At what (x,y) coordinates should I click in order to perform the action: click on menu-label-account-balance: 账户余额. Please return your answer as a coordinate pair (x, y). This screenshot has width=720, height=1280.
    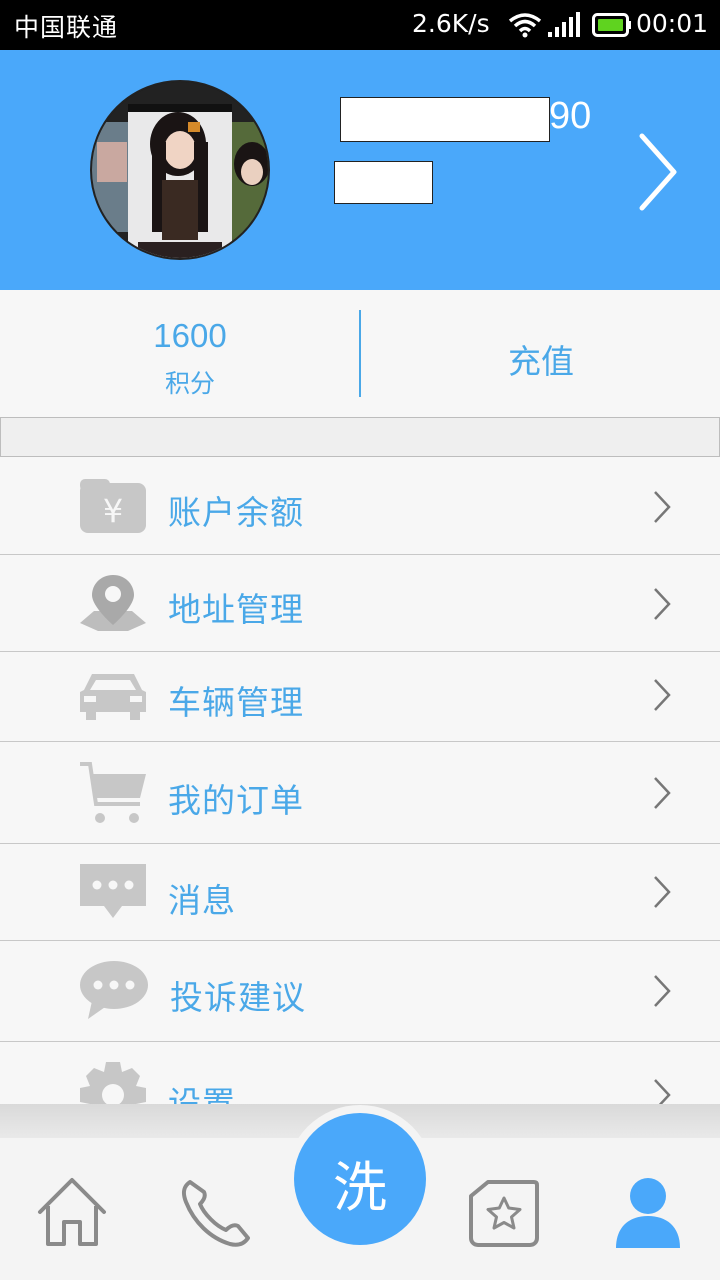
    Looking at the image, I should click on (236, 512).